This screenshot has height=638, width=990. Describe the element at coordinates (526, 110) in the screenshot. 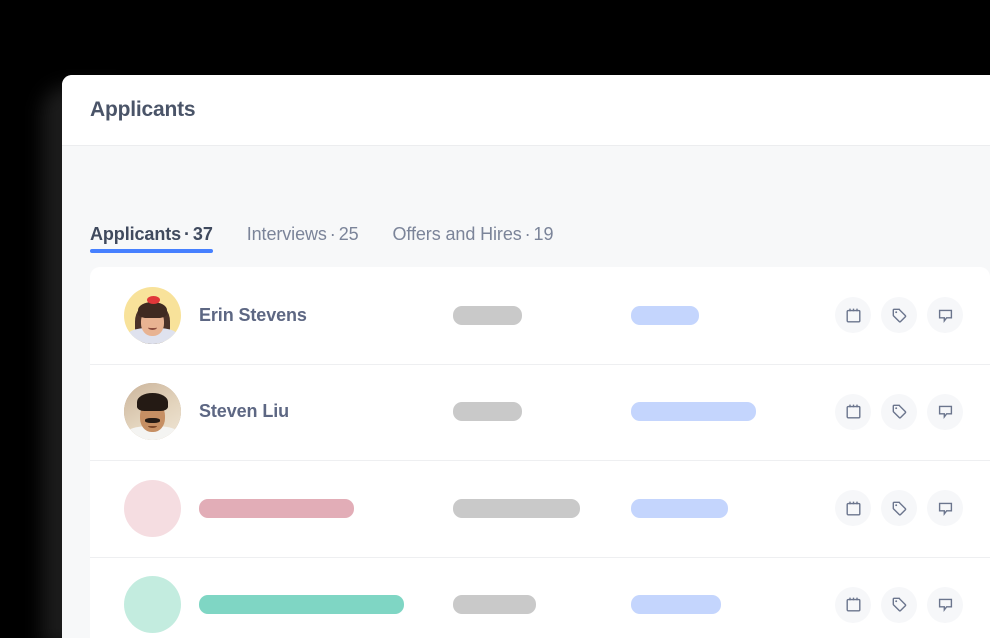

I see `page-header: Applicants` at that location.